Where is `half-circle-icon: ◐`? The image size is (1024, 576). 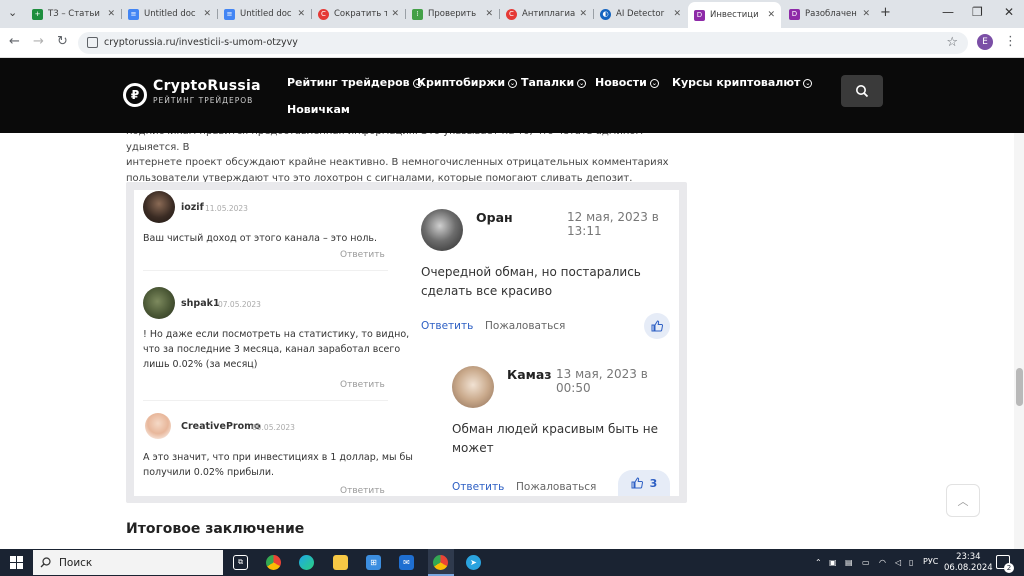
half-circle-icon: ◐ is located at coordinates (605, 14).